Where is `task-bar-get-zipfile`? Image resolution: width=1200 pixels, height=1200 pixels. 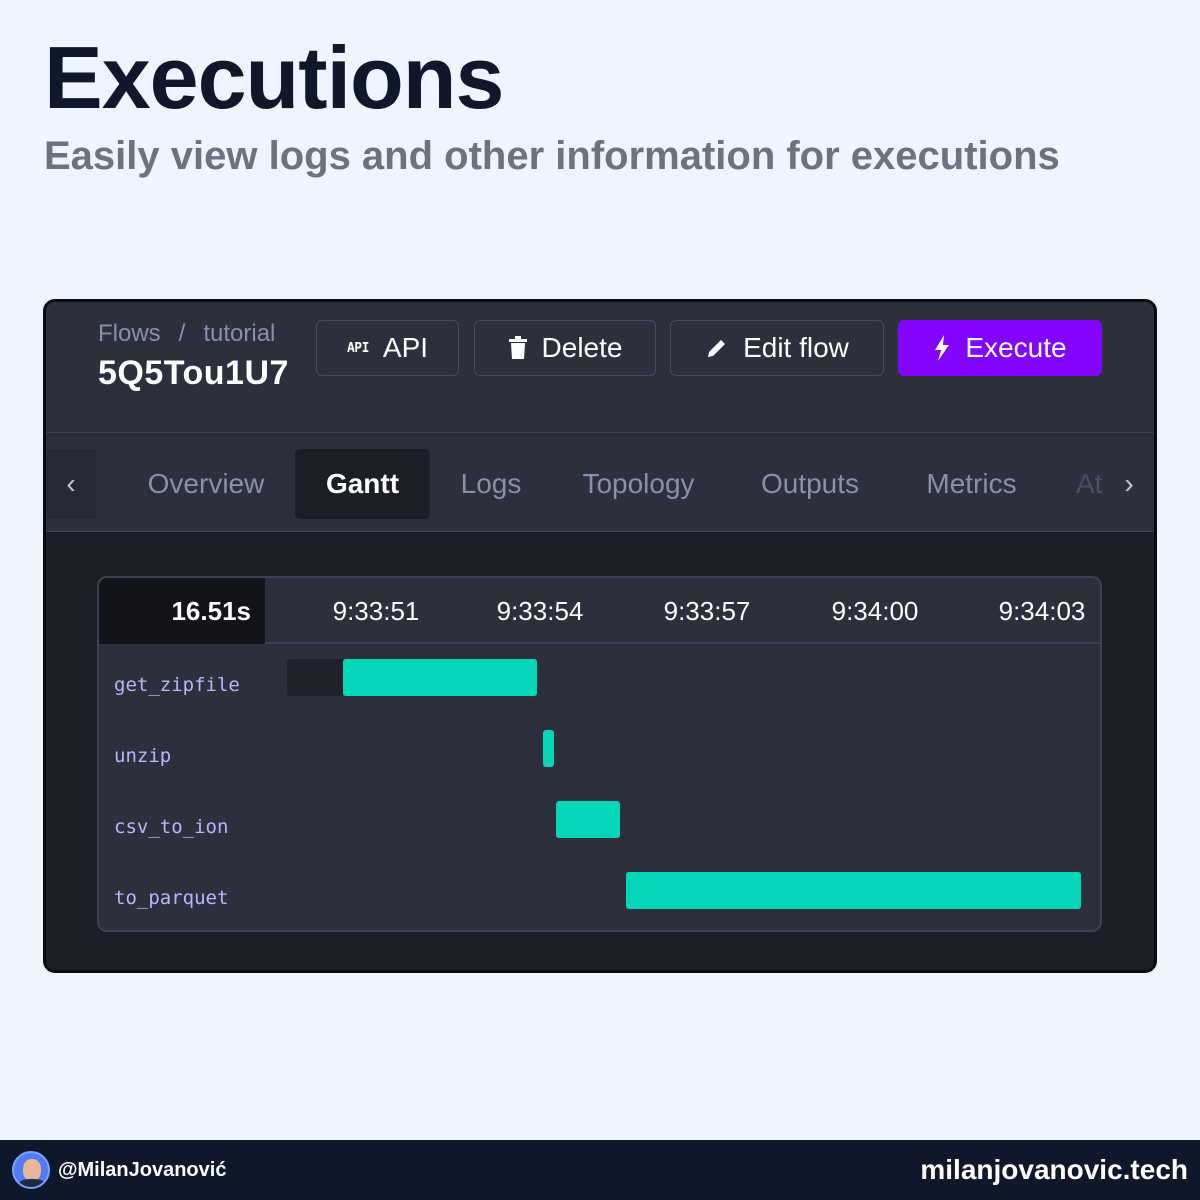 task-bar-get-zipfile is located at coordinates (439, 677).